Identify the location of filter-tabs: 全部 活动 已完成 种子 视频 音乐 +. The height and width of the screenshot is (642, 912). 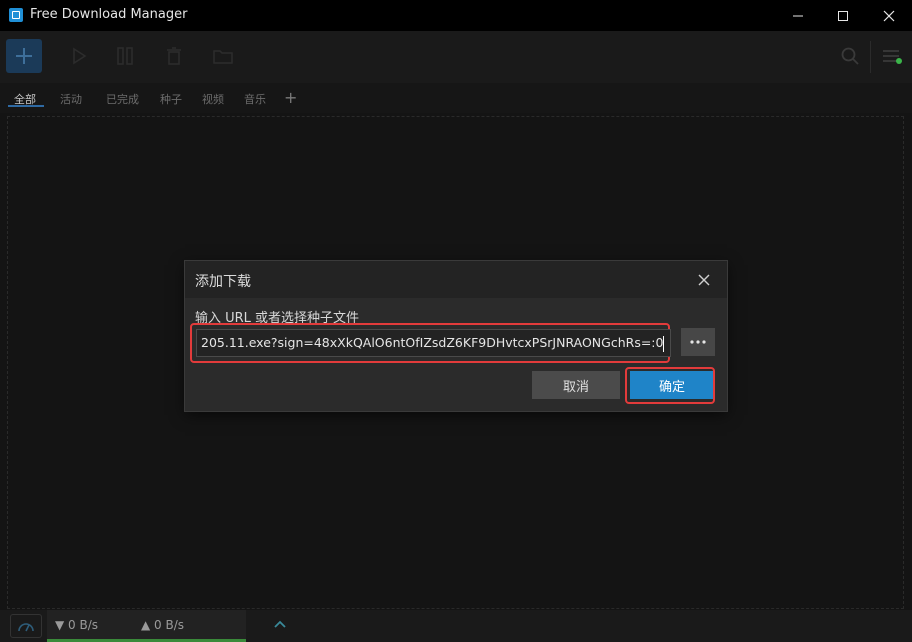
(456, 98).